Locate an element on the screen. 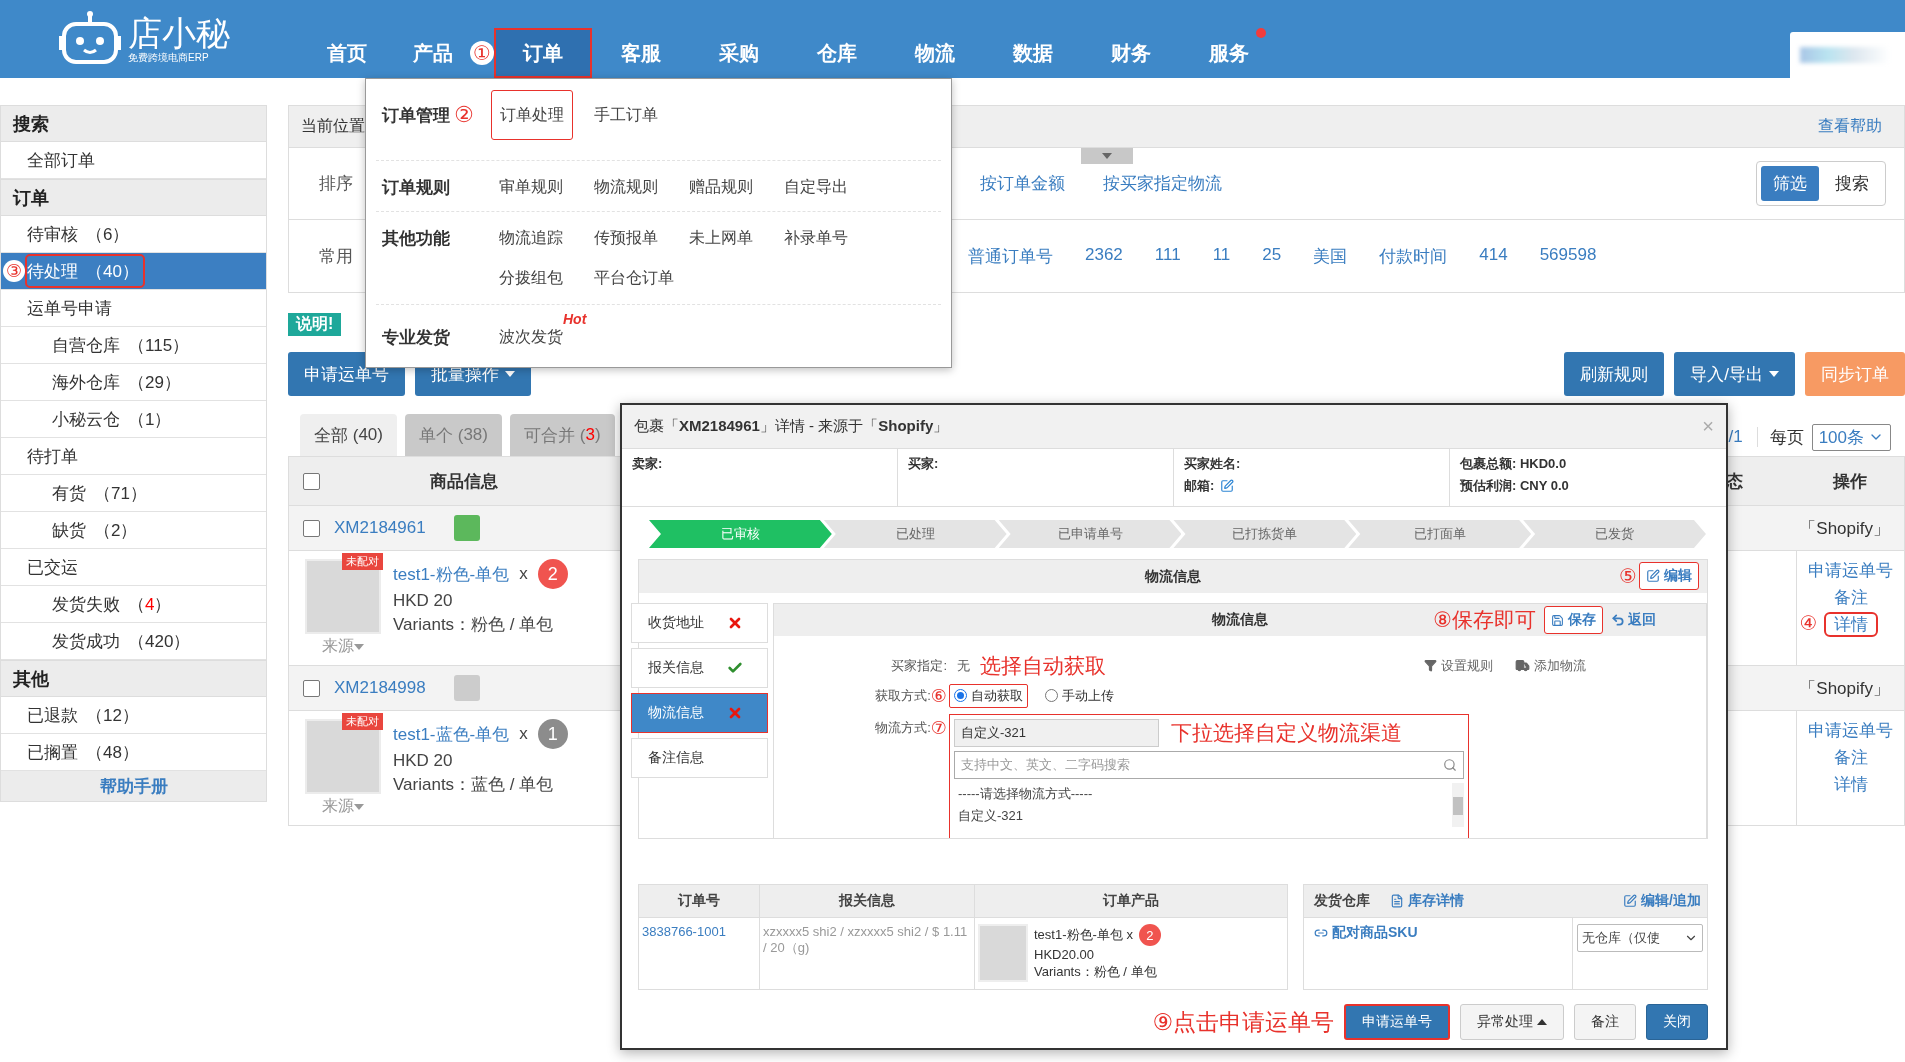 This screenshot has height=1062, width=1905. mode-button: 筛选 is located at coordinates (1790, 183).